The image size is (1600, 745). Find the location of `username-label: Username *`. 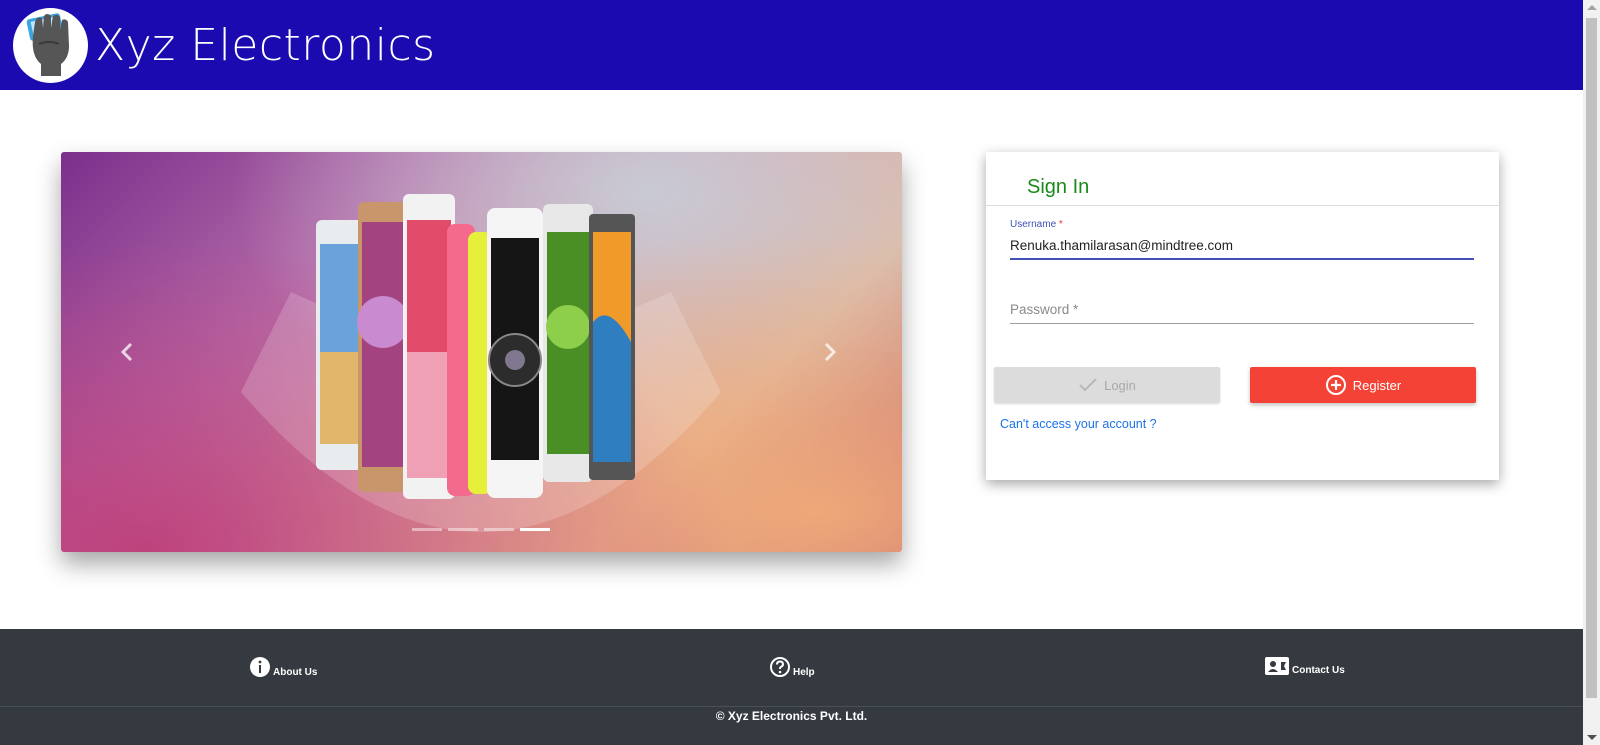

username-label: Username * is located at coordinates (1036, 224).